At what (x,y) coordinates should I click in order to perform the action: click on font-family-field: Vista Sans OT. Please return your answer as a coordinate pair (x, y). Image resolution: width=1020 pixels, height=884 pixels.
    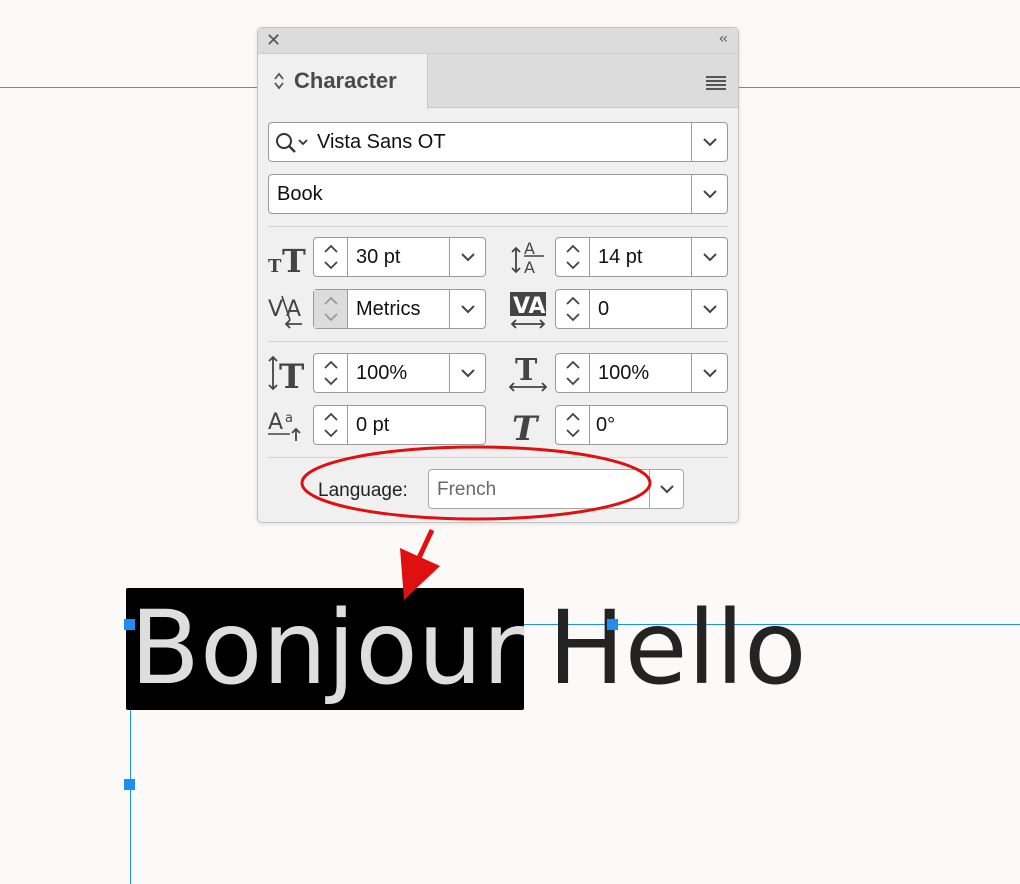
    Looking at the image, I should click on (498, 142).